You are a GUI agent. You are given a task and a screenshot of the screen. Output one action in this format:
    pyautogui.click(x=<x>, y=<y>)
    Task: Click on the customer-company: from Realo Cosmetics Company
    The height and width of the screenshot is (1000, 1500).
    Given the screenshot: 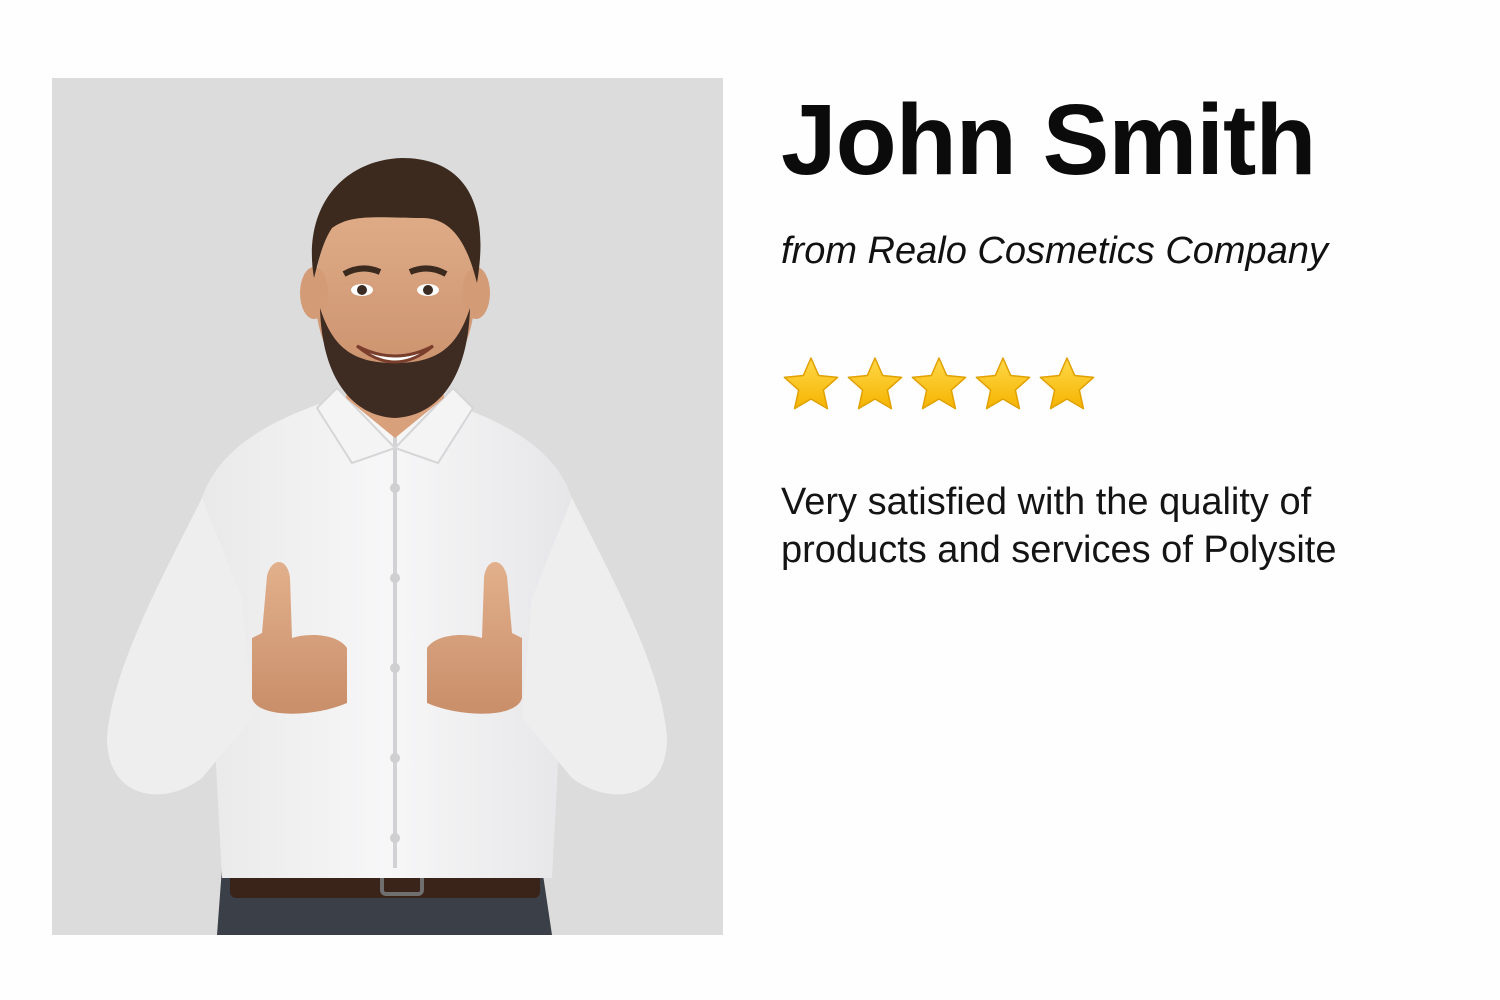 What is the action you would take?
    pyautogui.click(x=1054, y=251)
    